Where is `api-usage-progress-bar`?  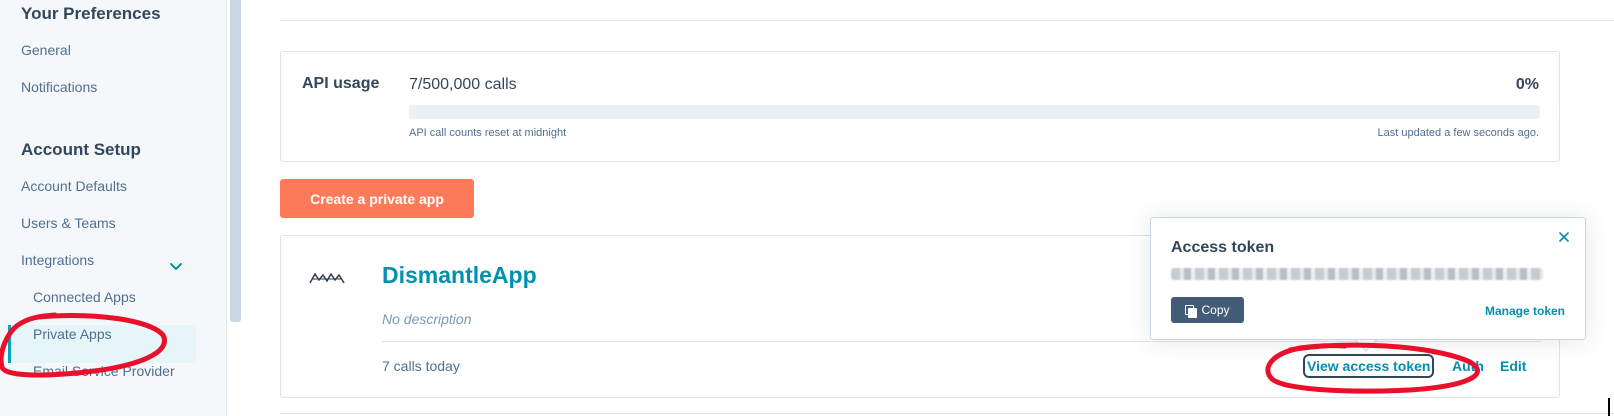 api-usage-progress-bar is located at coordinates (974, 112).